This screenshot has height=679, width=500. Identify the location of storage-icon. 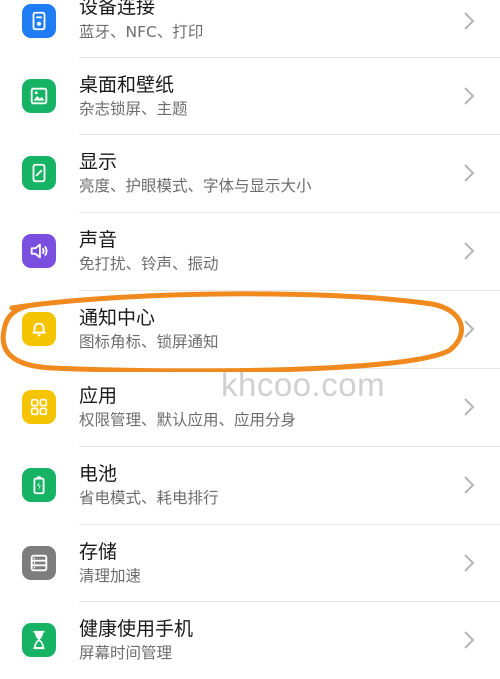
(39, 563).